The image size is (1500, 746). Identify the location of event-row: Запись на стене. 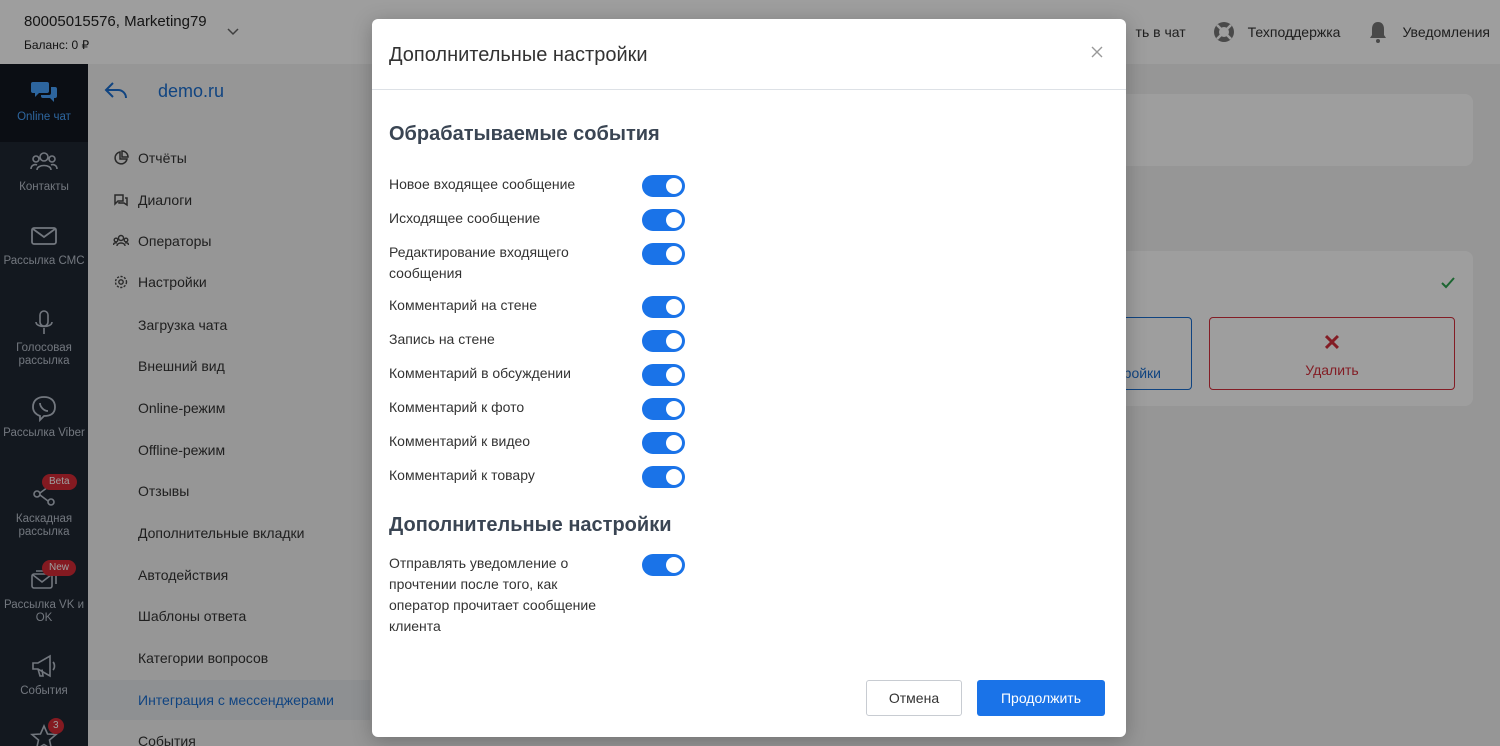
(539, 340).